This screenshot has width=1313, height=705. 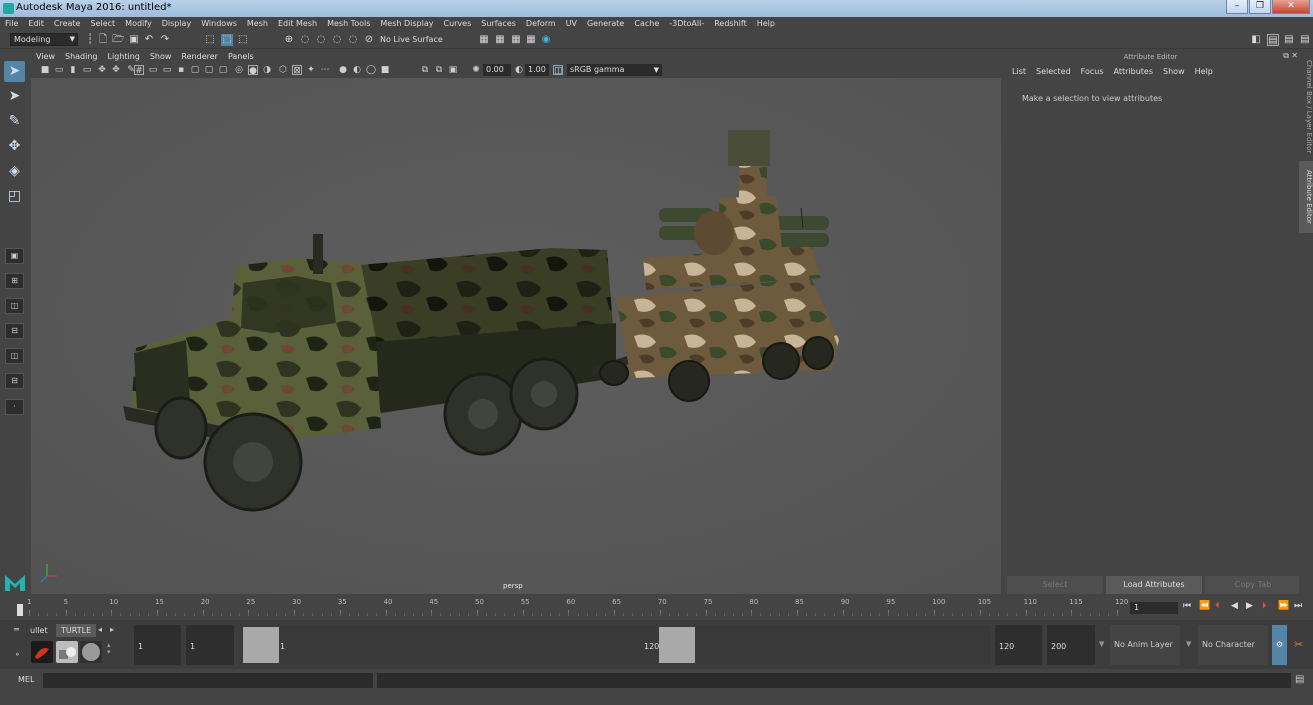 What do you see at coordinates (1291, 7) in the screenshot?
I see `close-button: ✕` at bounding box center [1291, 7].